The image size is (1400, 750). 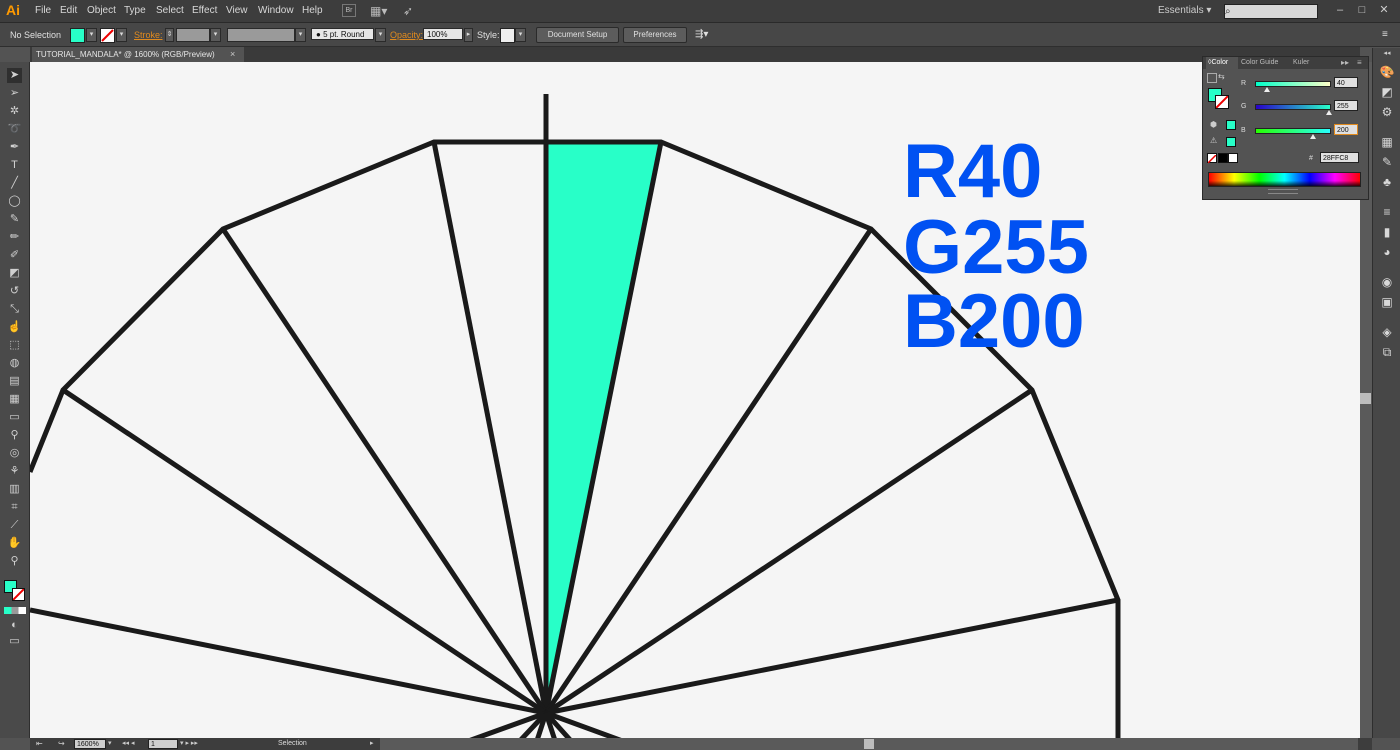 What do you see at coordinates (1387, 162) in the screenshot?
I see `brushes-icon: ✎` at bounding box center [1387, 162].